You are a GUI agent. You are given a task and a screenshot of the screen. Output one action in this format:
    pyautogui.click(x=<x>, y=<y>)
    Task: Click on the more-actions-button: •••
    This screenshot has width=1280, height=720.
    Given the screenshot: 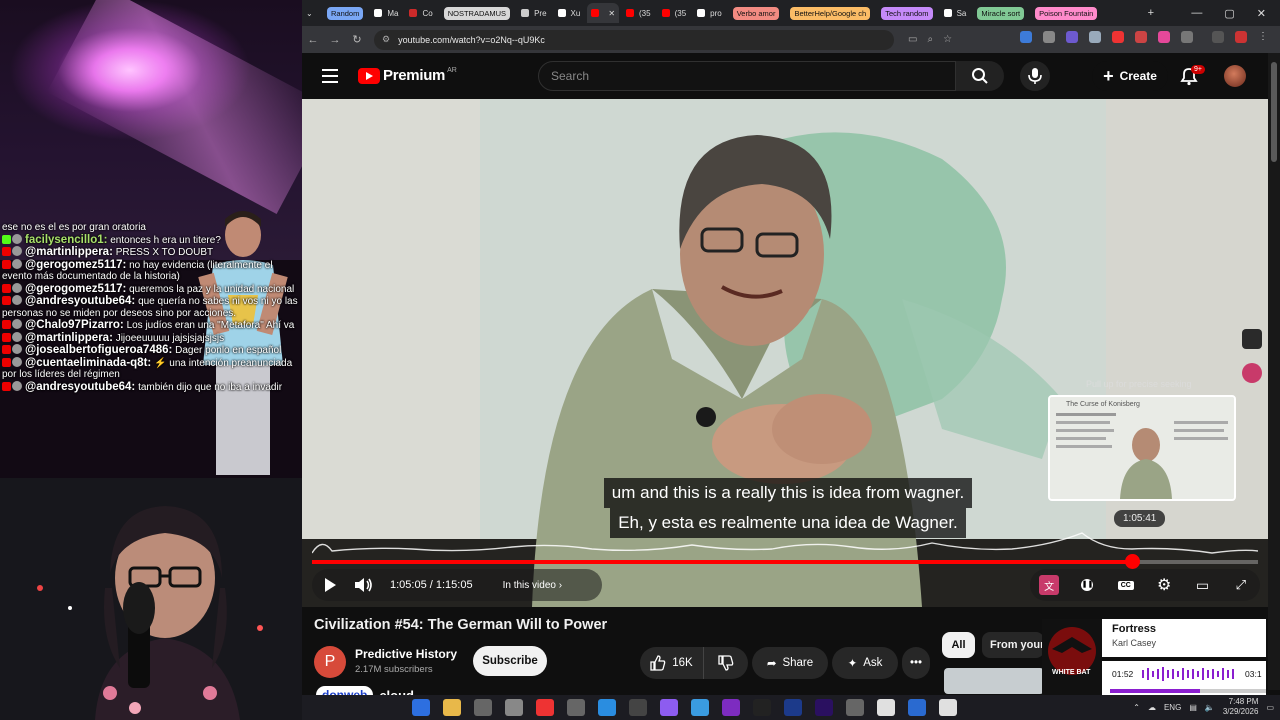 What is the action you would take?
    pyautogui.click(x=916, y=663)
    